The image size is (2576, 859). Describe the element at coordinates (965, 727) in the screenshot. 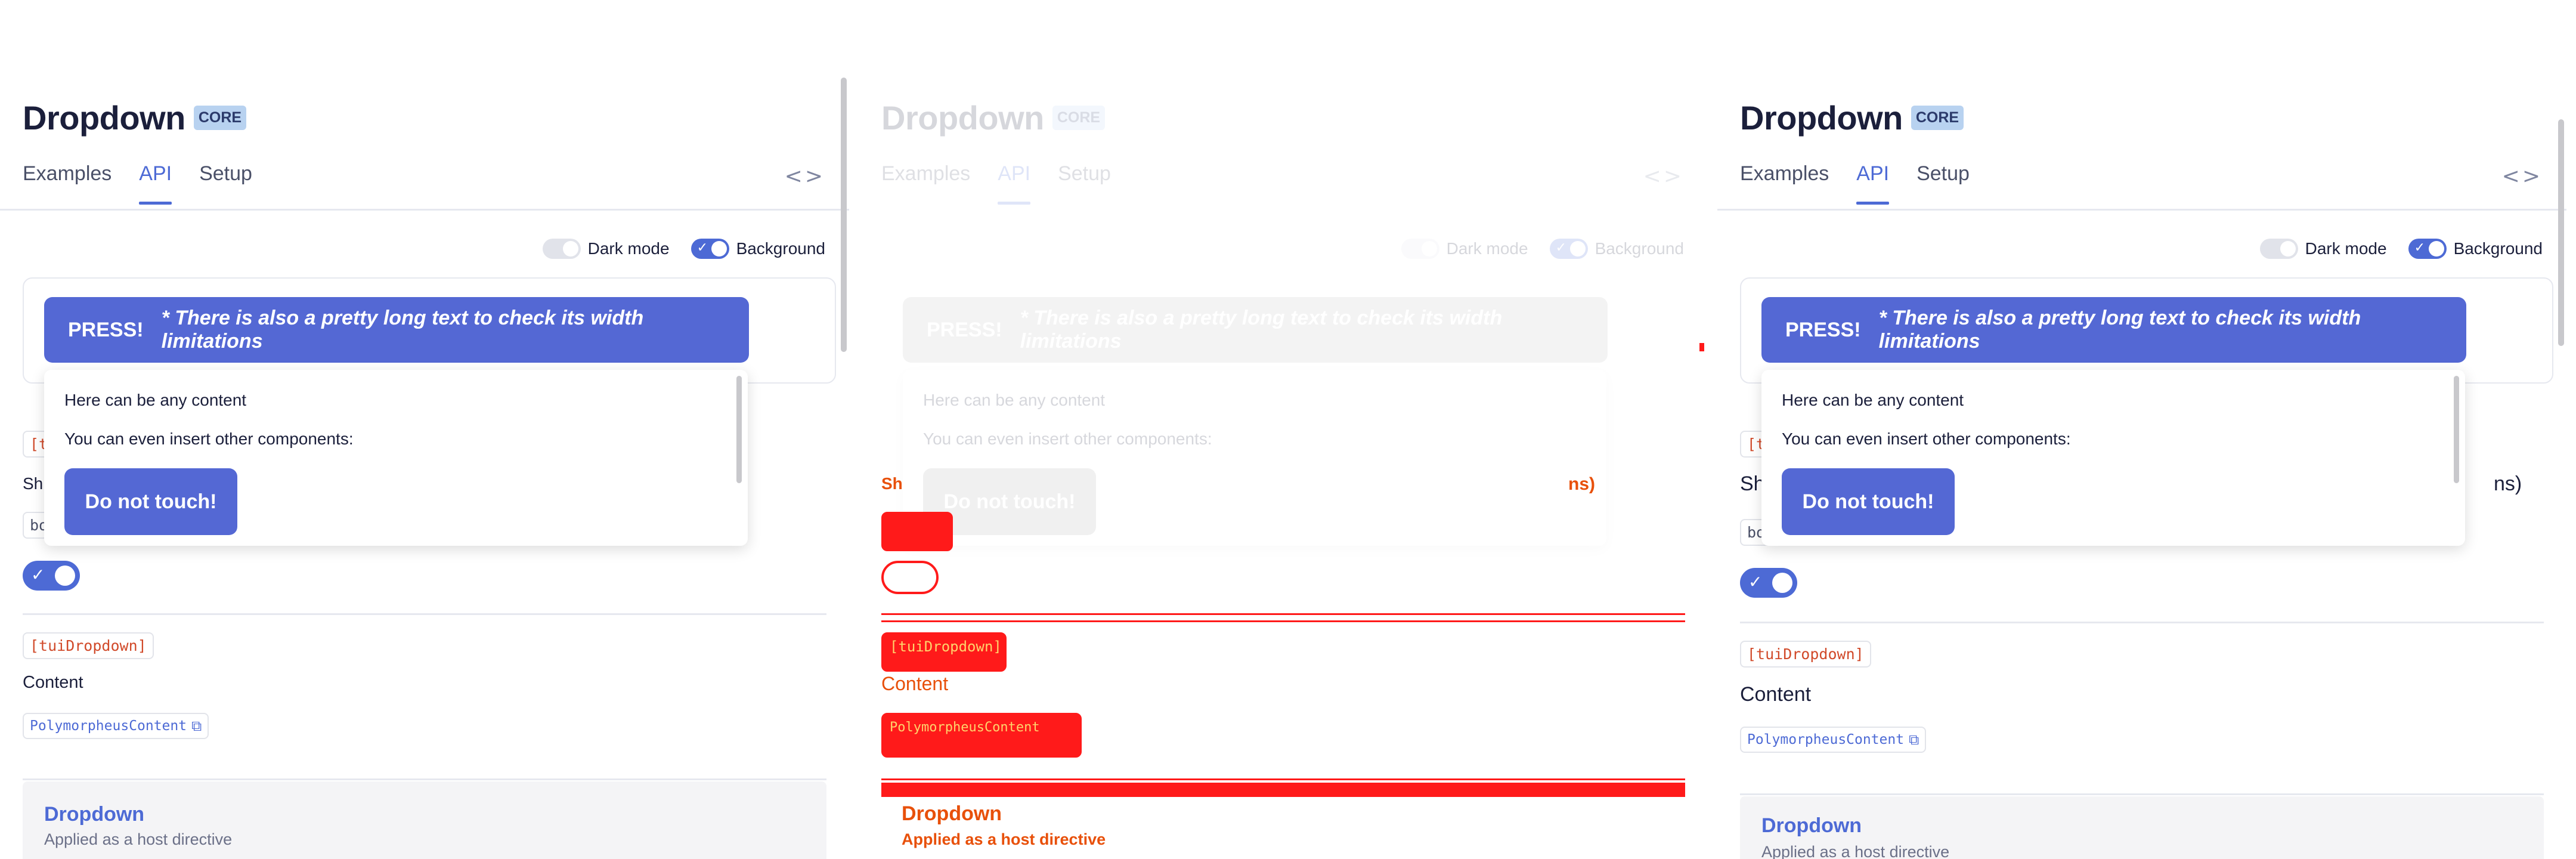

I see `diff-poly-label: PolymorpheusContent` at that location.